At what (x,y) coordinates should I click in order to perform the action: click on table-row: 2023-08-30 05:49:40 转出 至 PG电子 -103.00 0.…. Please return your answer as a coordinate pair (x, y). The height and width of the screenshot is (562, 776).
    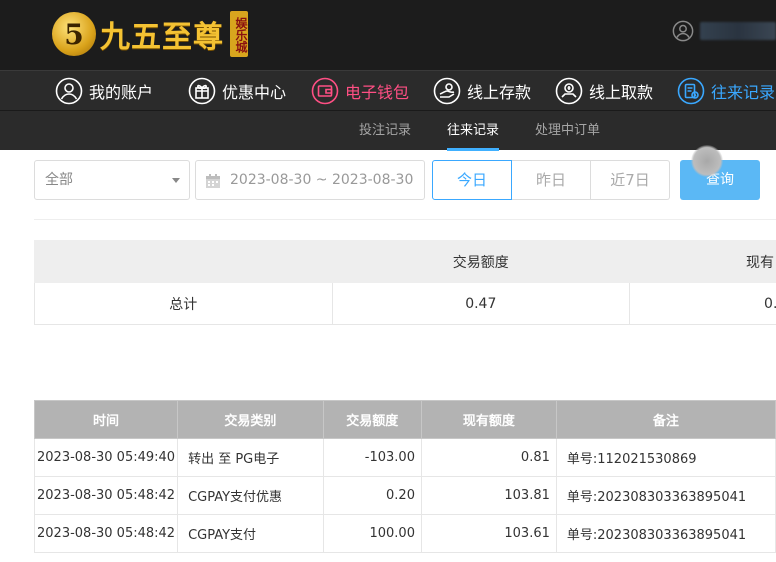
    Looking at the image, I should click on (404, 457).